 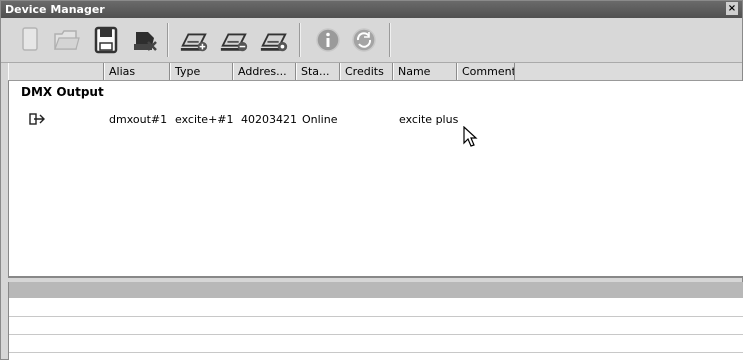 I want to click on output-arrow-icon, so click(x=38, y=121).